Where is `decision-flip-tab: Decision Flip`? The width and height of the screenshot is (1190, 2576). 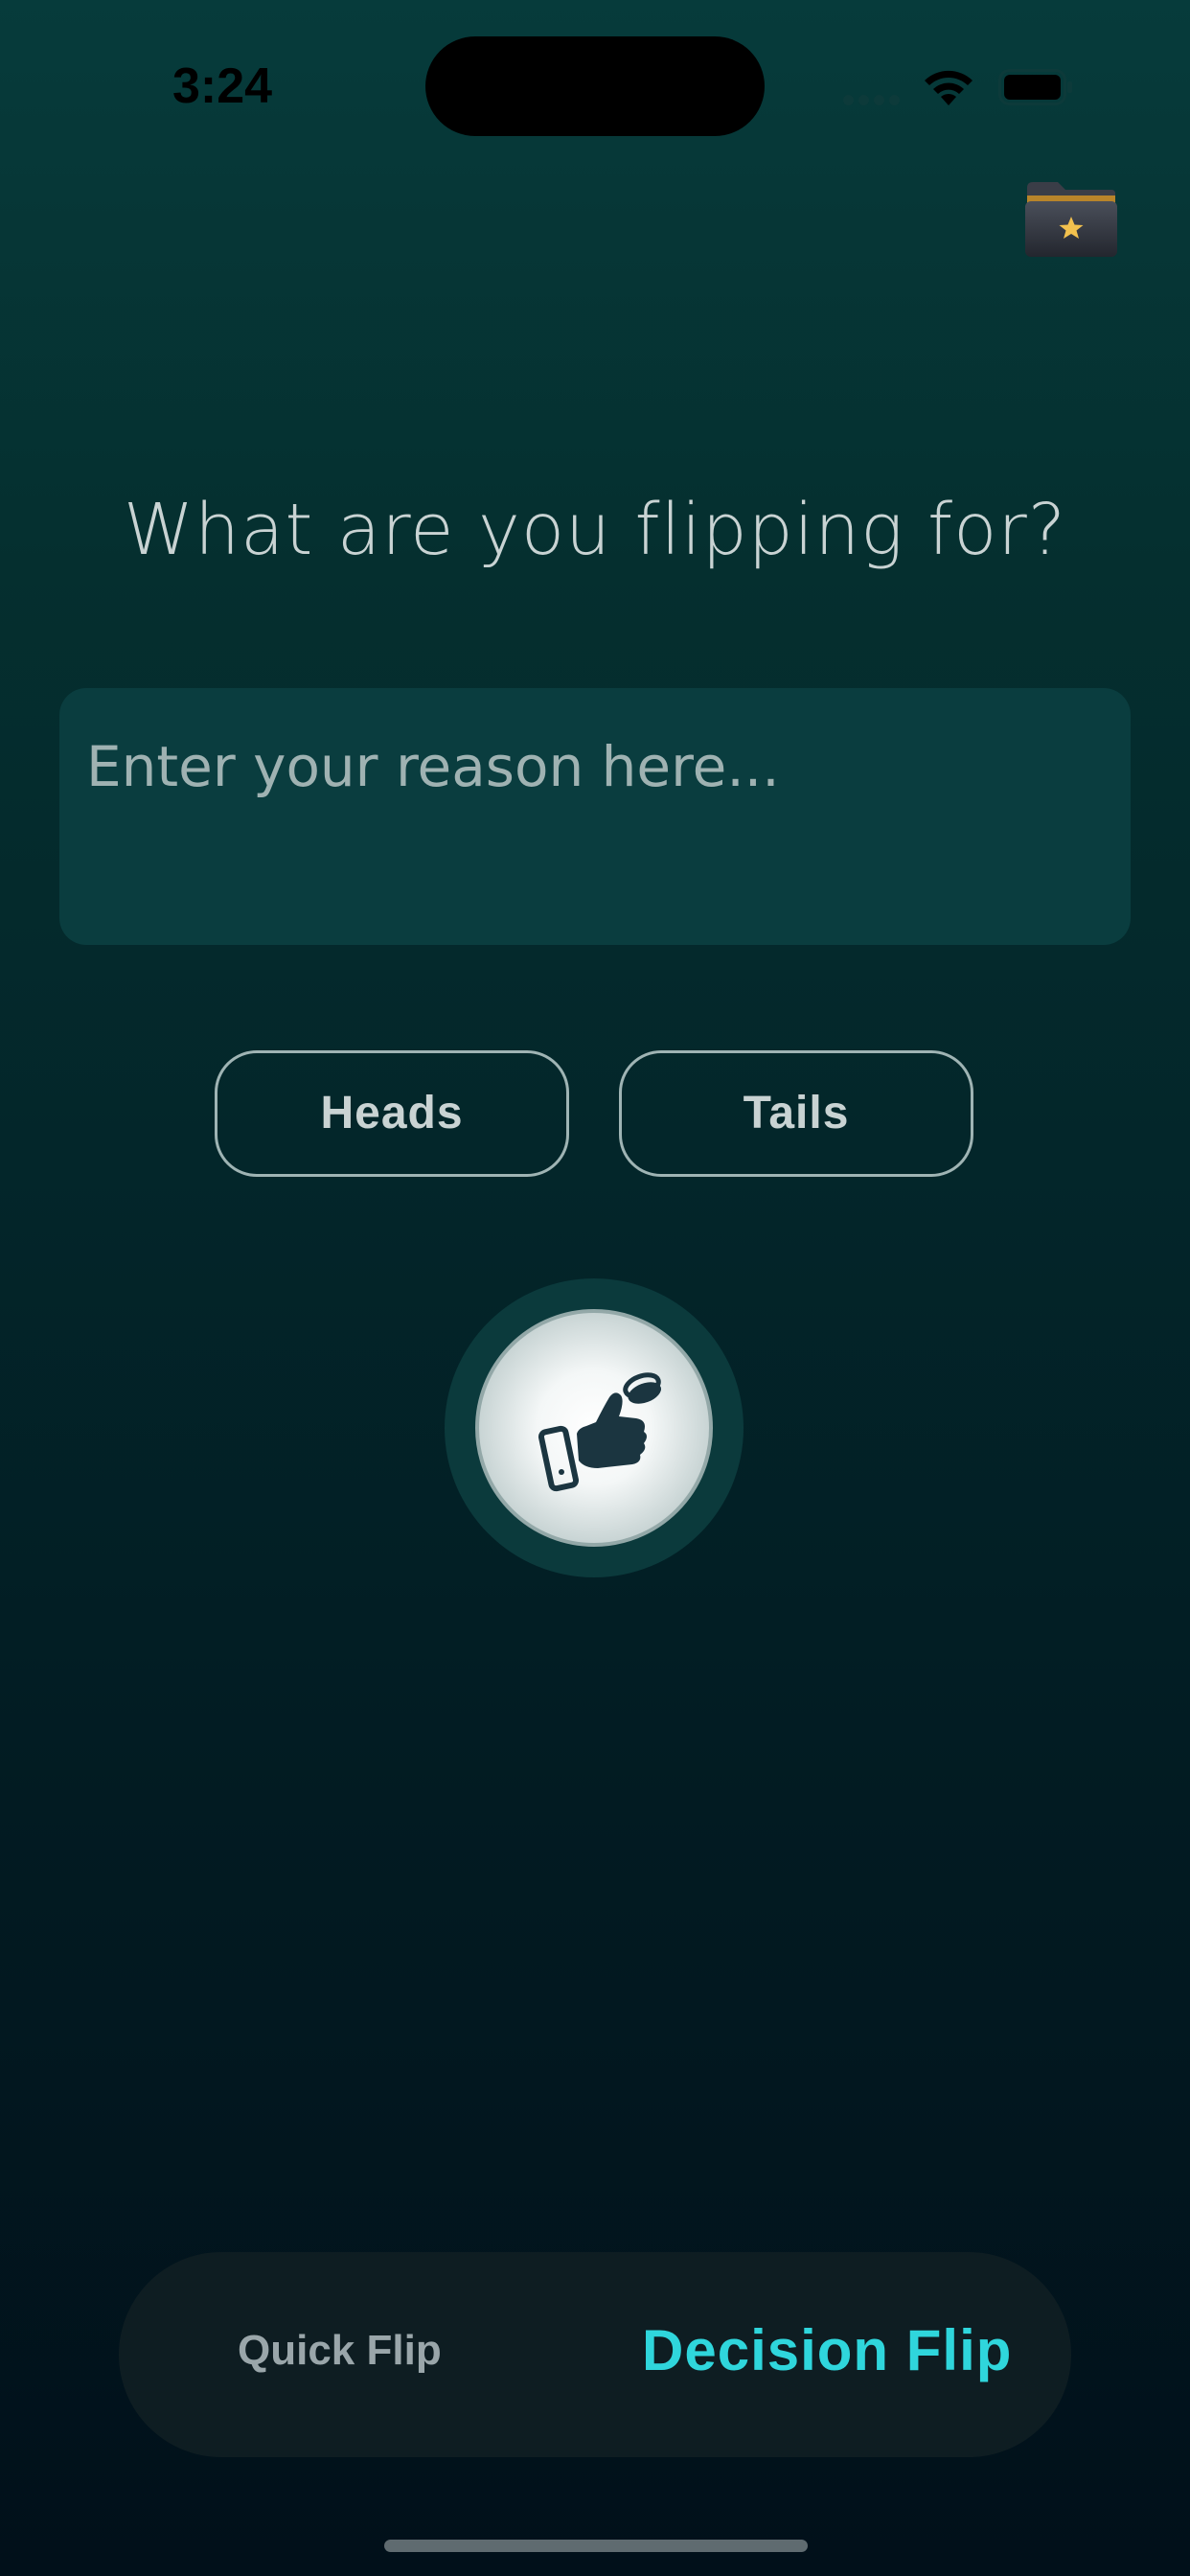
decision-flip-tab: Decision Flip is located at coordinates (827, 2350).